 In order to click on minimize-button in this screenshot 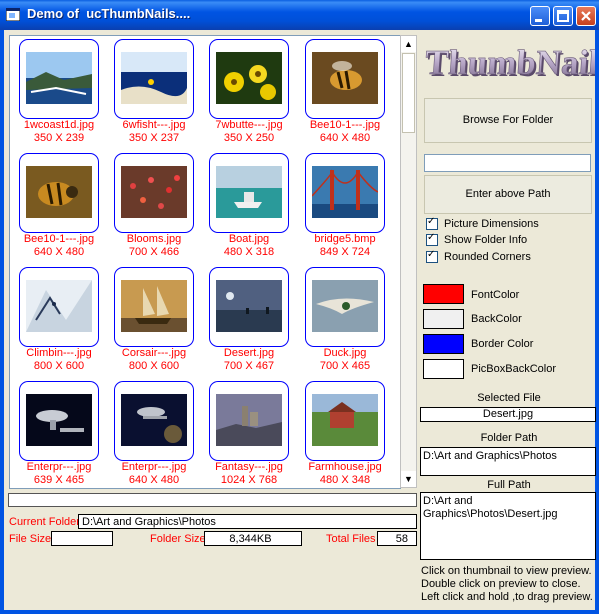, I will do `click(540, 16)`.